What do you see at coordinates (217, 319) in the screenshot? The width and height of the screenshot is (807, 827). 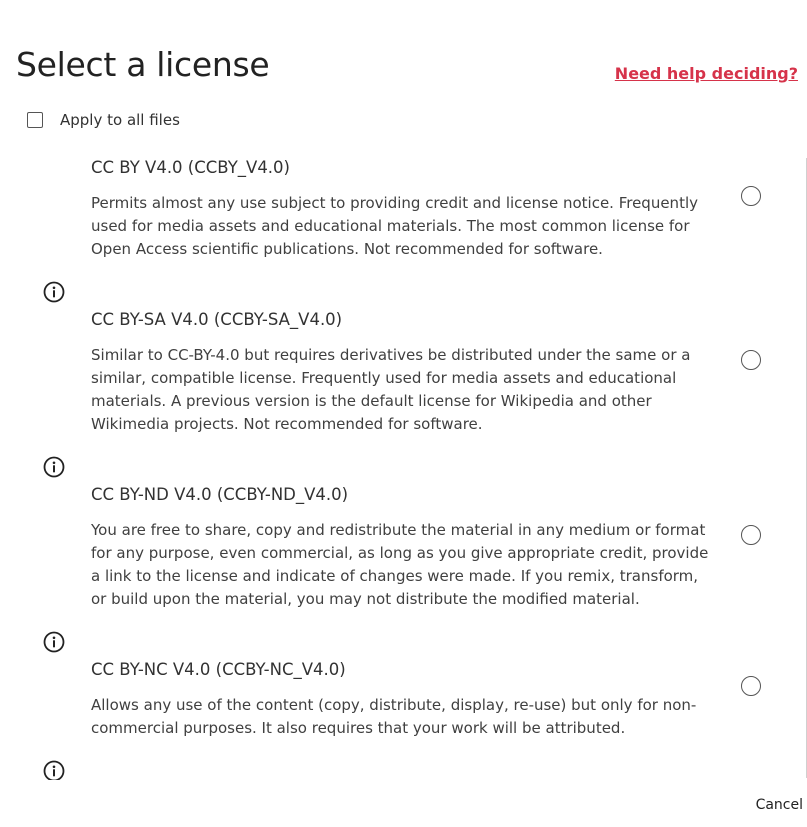 I see `license-title: CC BY-SA V4.0 (CCBY-SA_V4.0)` at bounding box center [217, 319].